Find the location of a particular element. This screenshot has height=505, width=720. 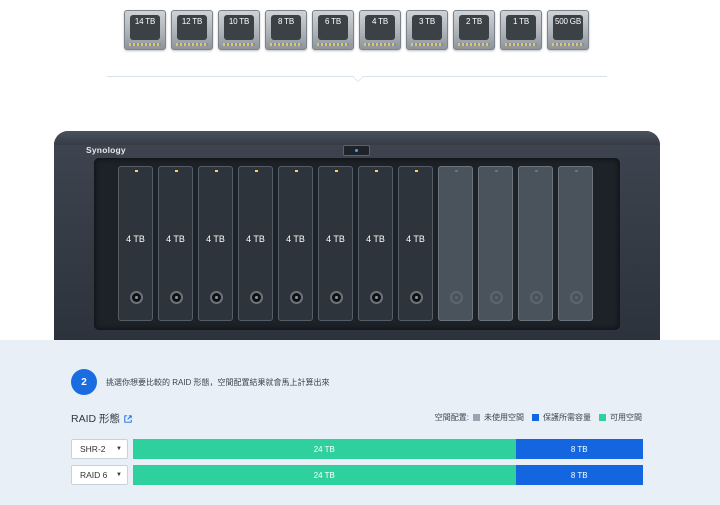

space-allocation-legend: 空間配置: 未使用空間 保護所需容量 可用空間 is located at coordinates (538, 417).